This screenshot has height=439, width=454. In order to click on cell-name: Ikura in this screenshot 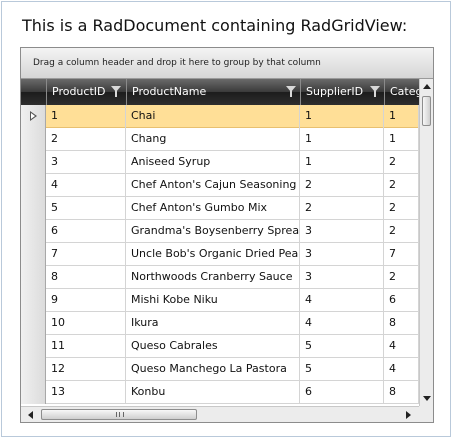, I will do `click(213, 323)`.